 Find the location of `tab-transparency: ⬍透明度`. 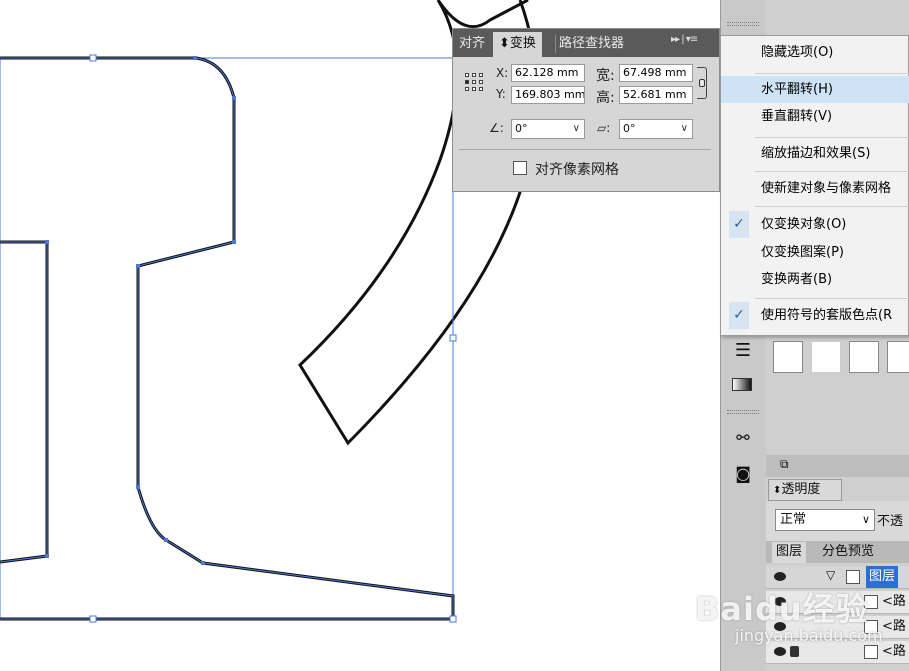

tab-transparency: ⬍透明度 is located at coordinates (805, 490).